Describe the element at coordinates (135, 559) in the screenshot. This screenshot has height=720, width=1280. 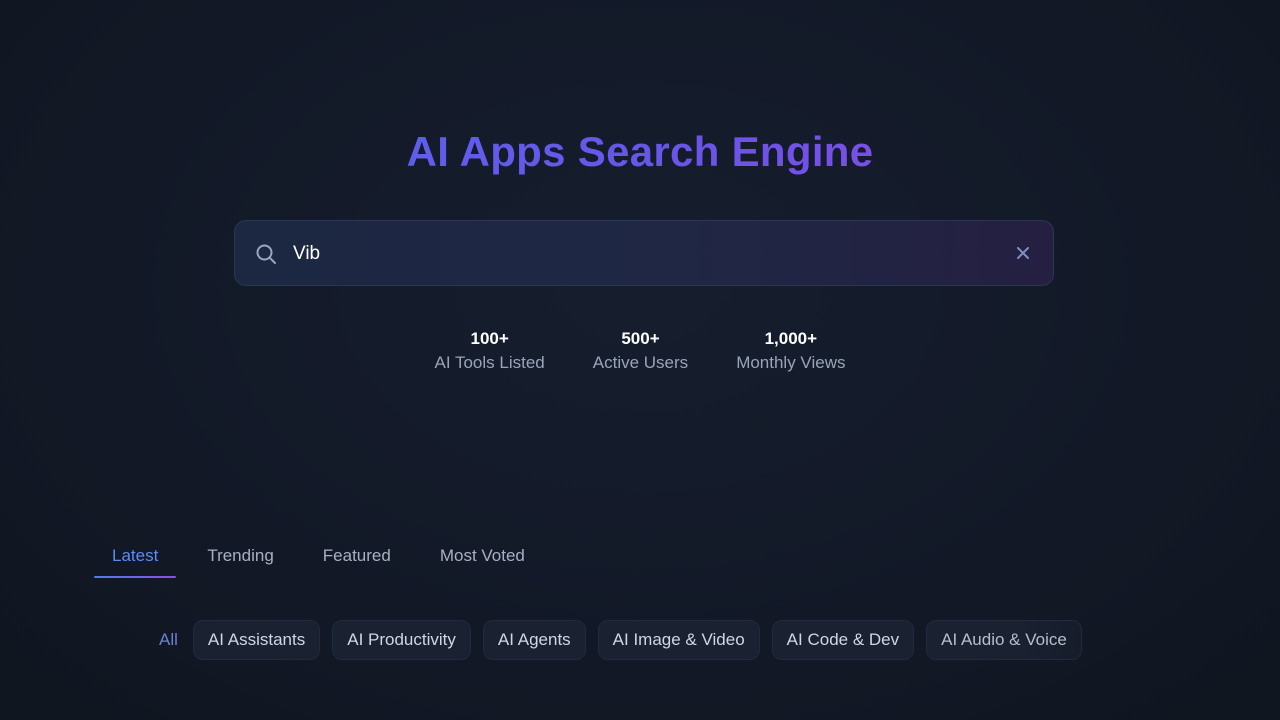
I see `tab-latest: Latest` at that location.